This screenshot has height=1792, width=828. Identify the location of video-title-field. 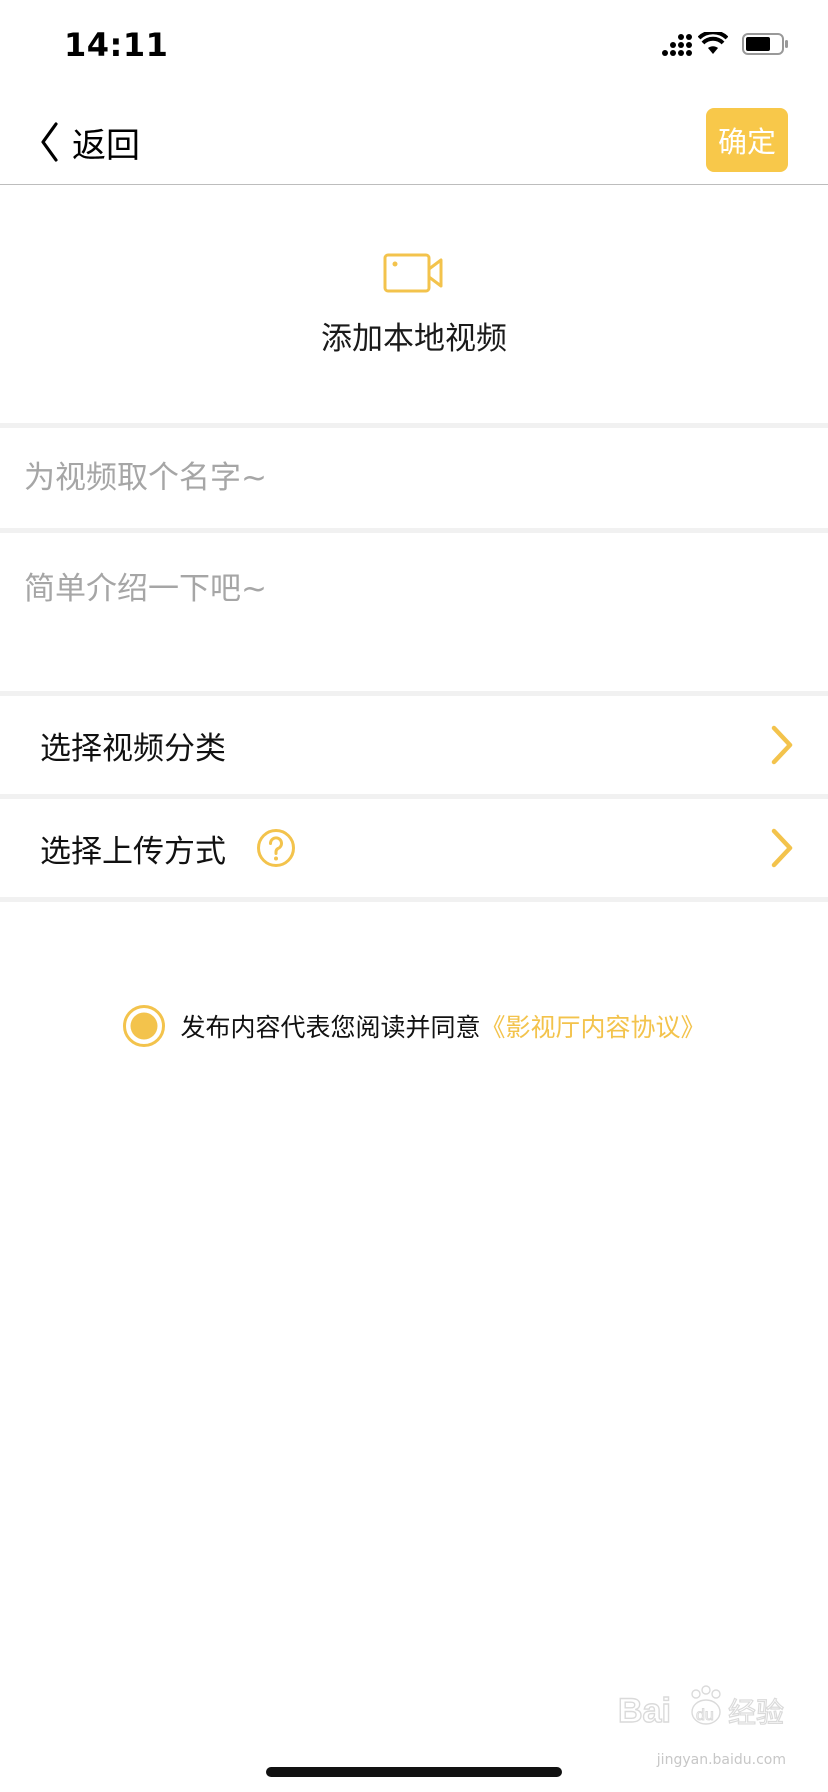
(414, 478).